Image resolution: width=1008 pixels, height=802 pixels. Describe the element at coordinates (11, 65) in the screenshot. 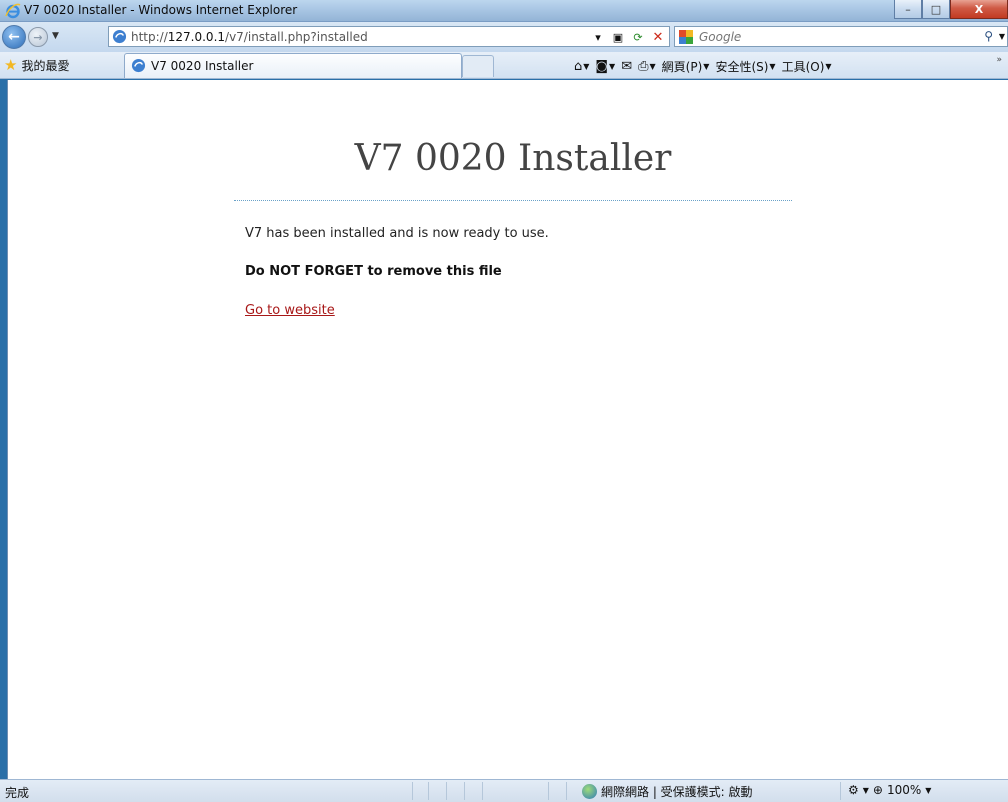

I see `favorites-star-icon: ★` at that location.